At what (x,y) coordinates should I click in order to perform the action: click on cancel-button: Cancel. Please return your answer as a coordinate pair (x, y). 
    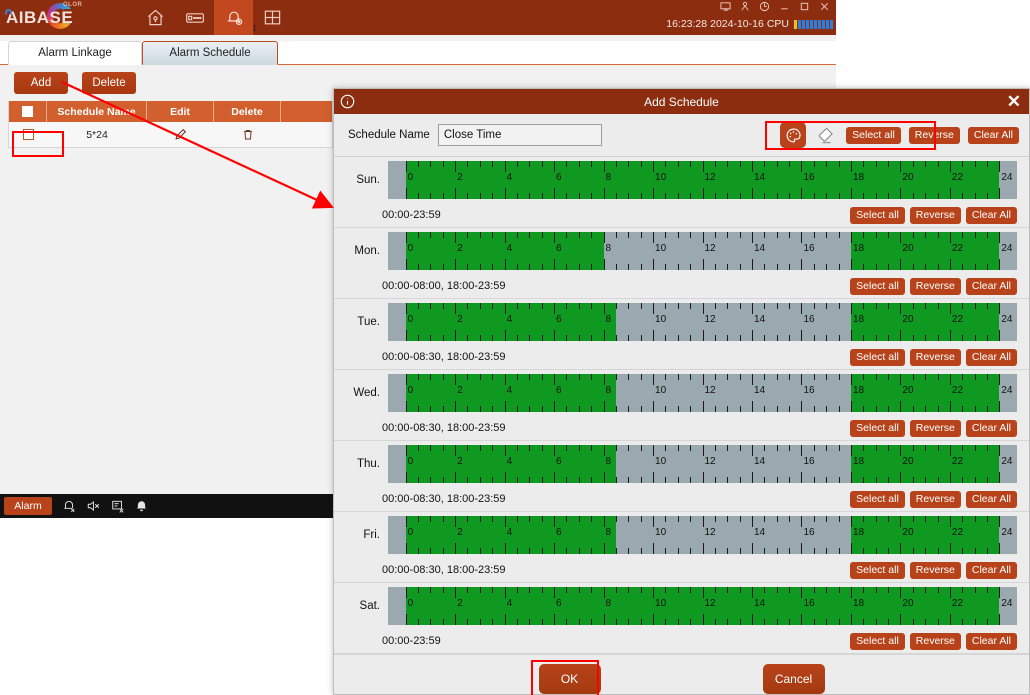
    Looking at the image, I should click on (793, 678).